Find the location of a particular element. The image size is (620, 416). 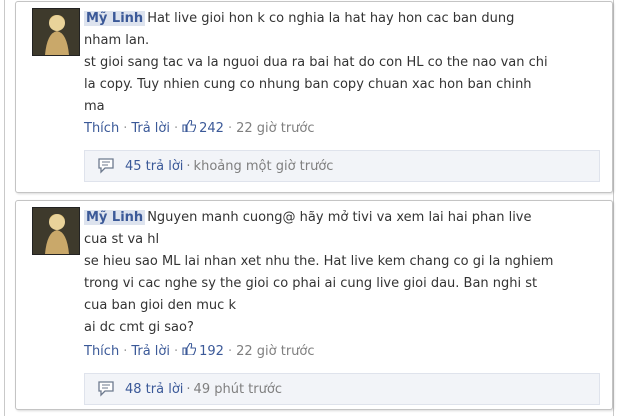

replies-bar: 45 trả lời · khoảng một giờ trước is located at coordinates (342, 166).